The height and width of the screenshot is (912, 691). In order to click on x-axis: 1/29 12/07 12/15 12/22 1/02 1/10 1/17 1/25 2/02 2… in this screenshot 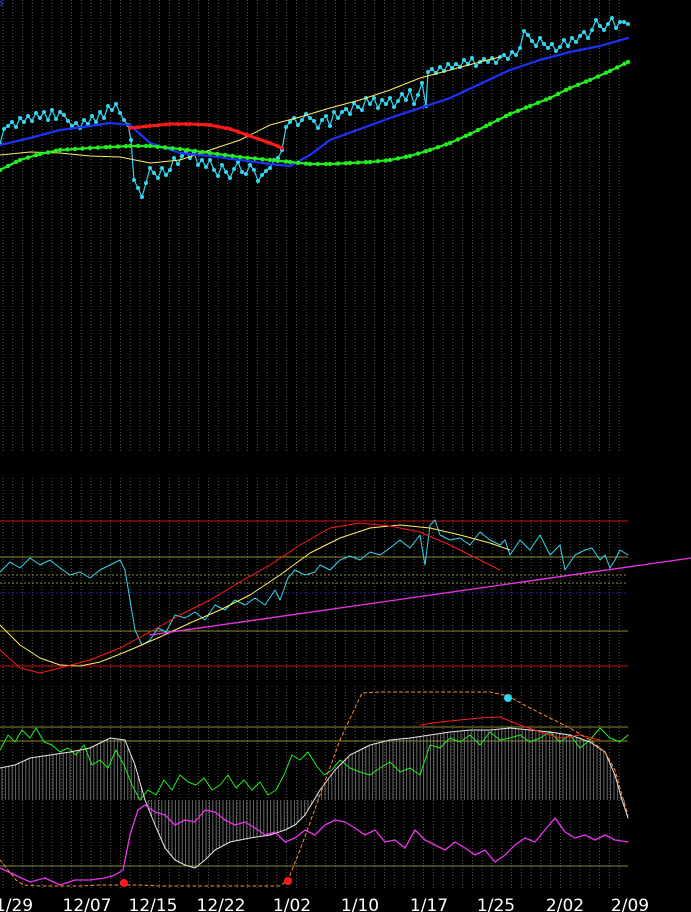, I will do `click(324, 904)`.